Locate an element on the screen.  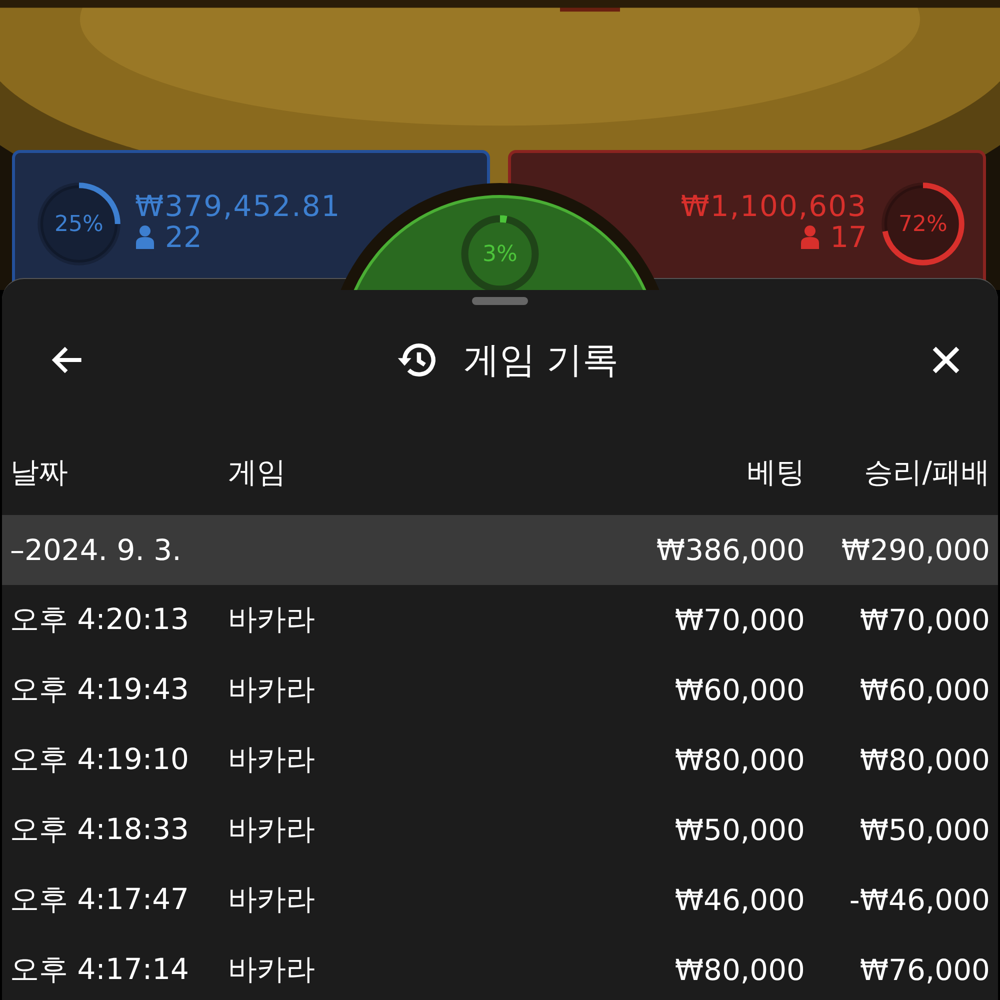
sheet-title: 게임 기록 is located at coordinates (541, 360).